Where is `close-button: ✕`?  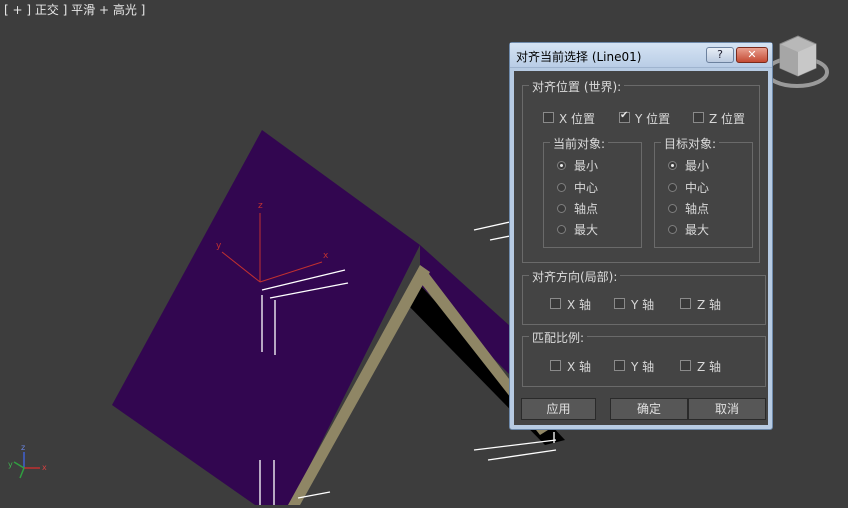
close-button: ✕ is located at coordinates (752, 55).